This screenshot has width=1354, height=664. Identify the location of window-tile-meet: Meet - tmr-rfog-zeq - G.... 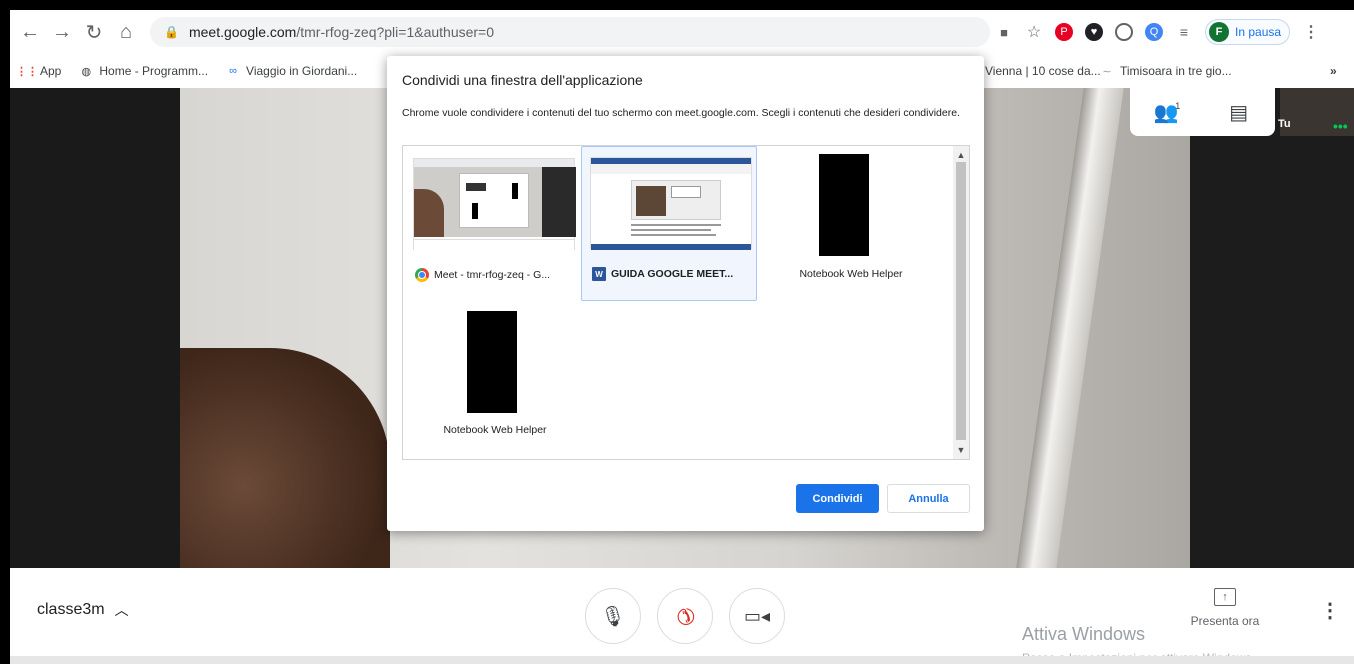
(493, 225).